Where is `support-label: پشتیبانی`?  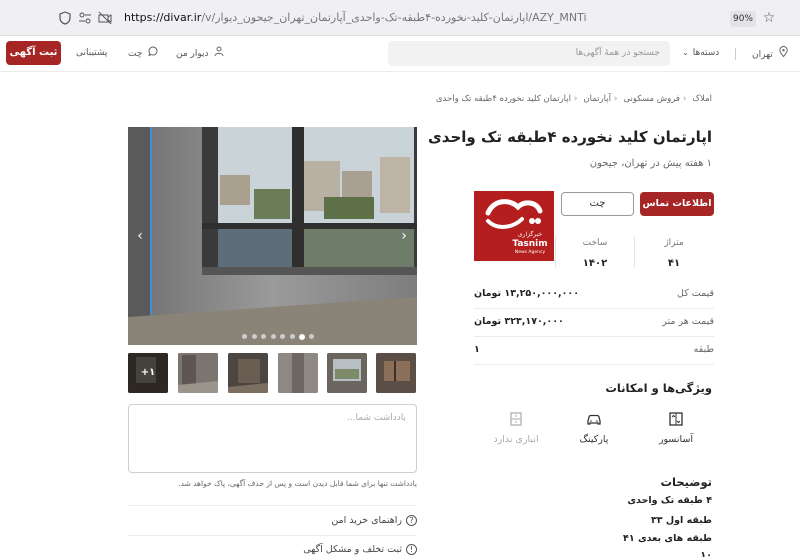 support-label: پشتیبانی is located at coordinates (92, 53).